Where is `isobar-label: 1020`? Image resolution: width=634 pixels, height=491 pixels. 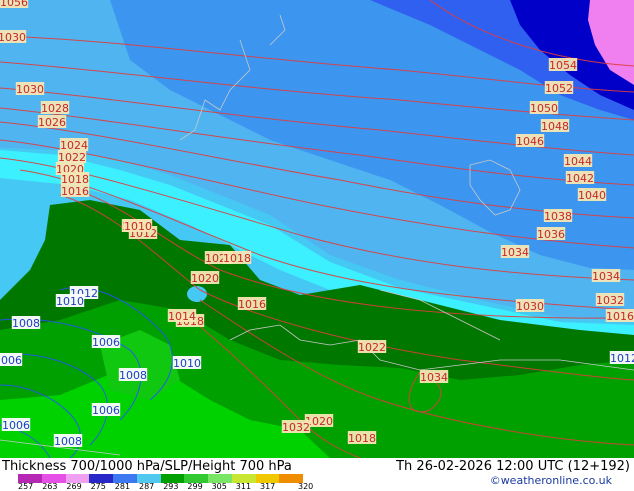
isobar-label: 1020 is located at coordinates (205, 278).